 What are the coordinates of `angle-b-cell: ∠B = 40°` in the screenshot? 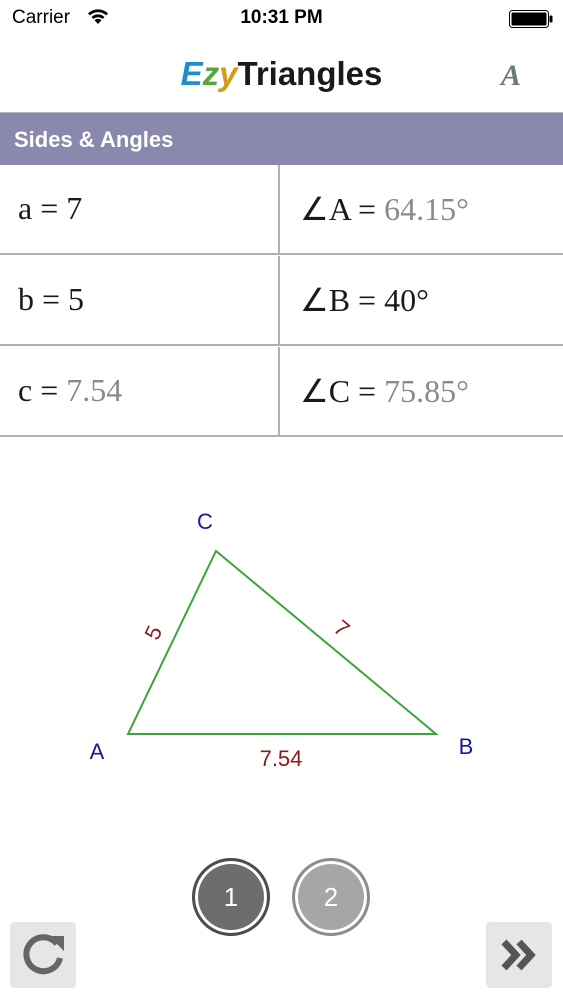 It's located at (421, 301).